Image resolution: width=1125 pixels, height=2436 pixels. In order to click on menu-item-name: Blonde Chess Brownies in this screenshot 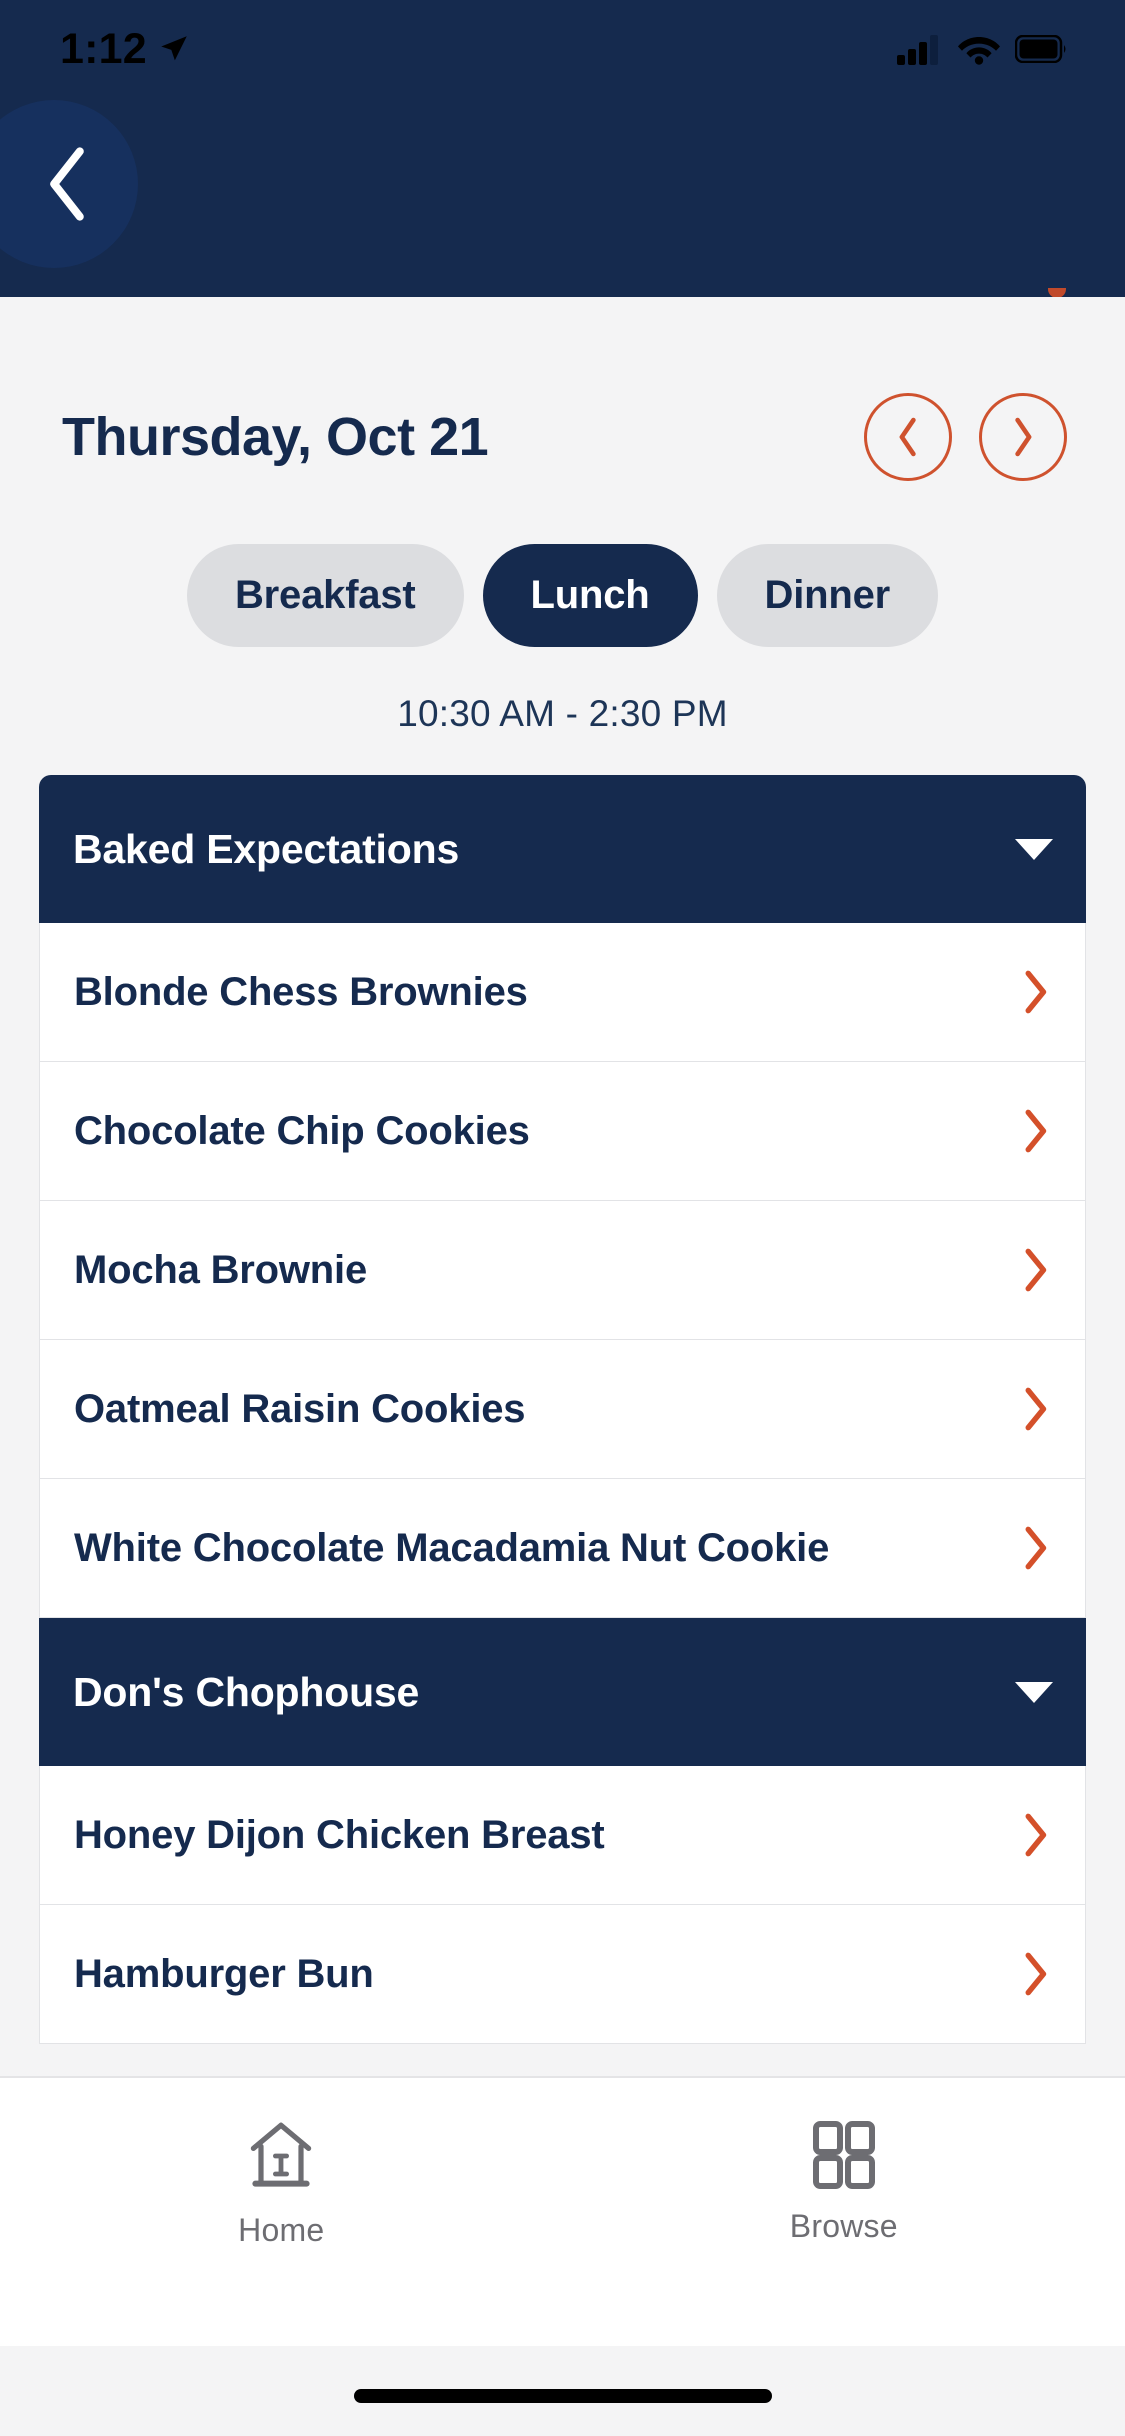, I will do `click(301, 991)`.